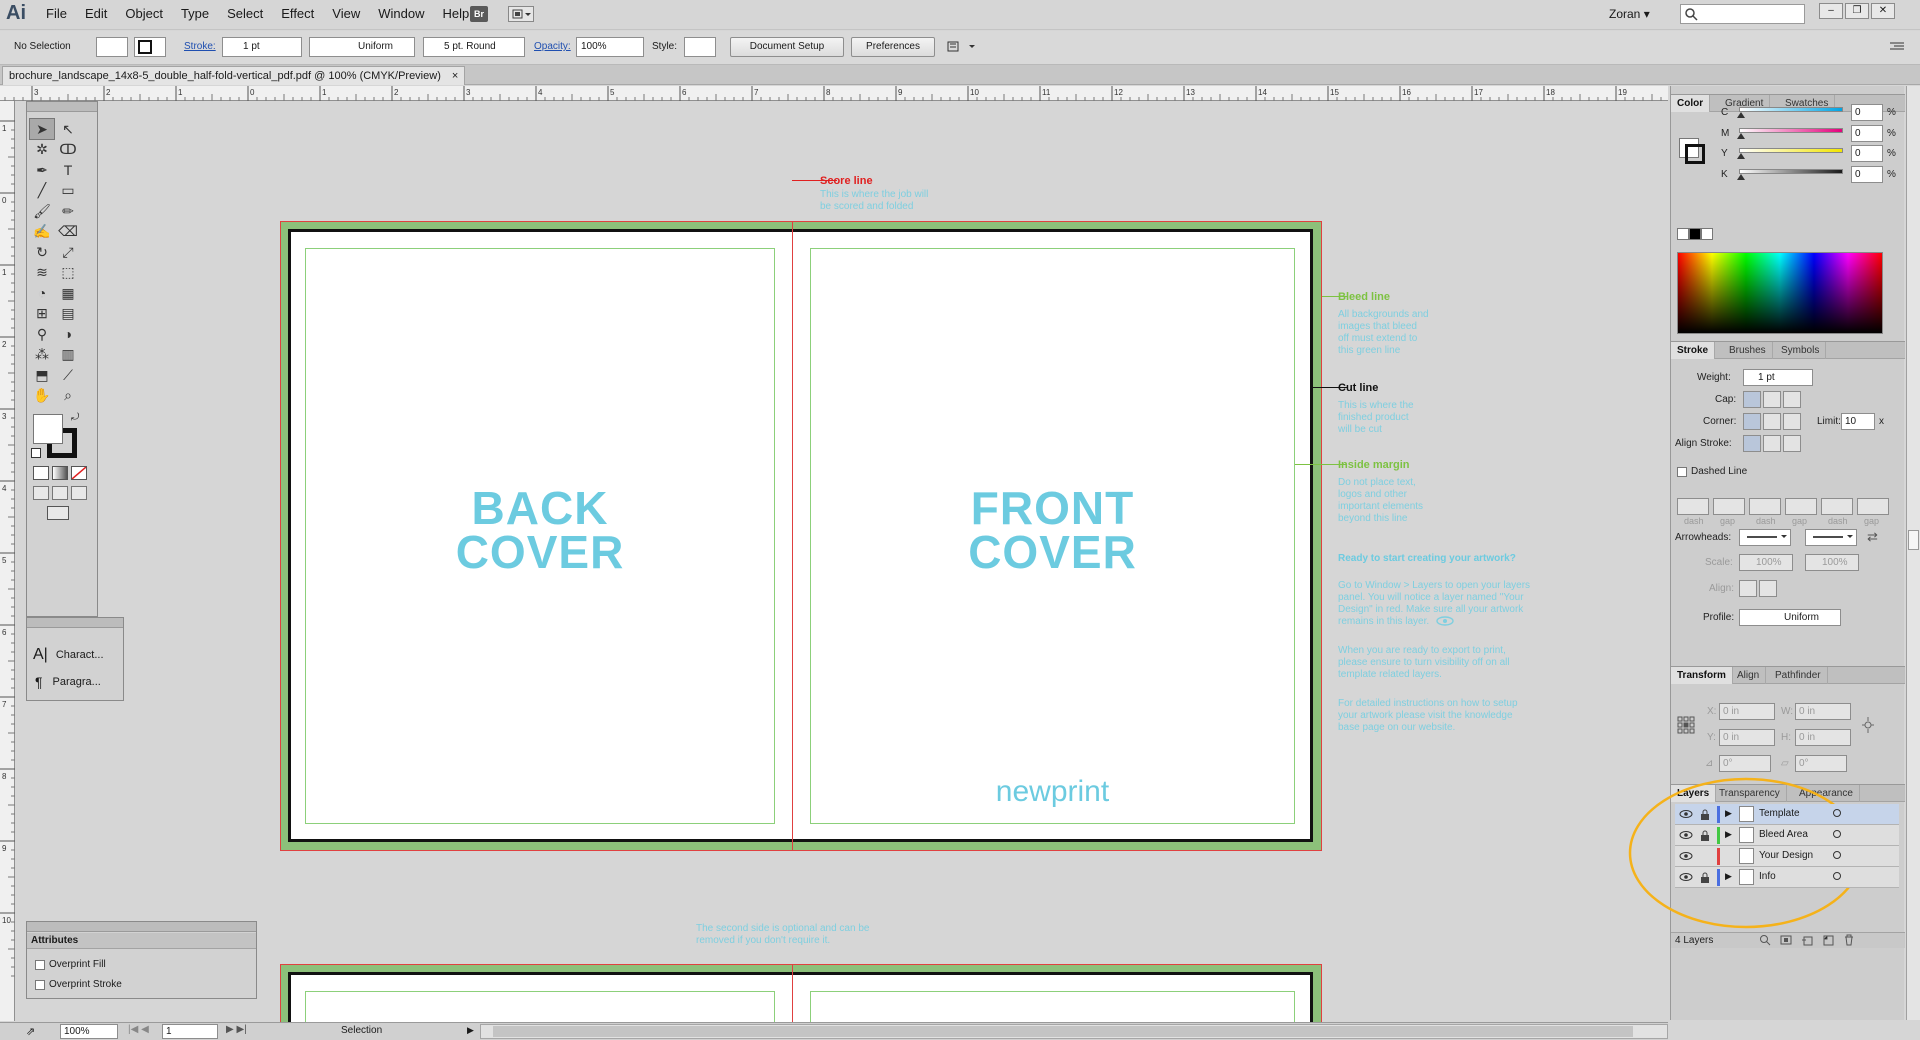  What do you see at coordinates (1772, 443) in the screenshot?
I see `align-inside-button` at bounding box center [1772, 443].